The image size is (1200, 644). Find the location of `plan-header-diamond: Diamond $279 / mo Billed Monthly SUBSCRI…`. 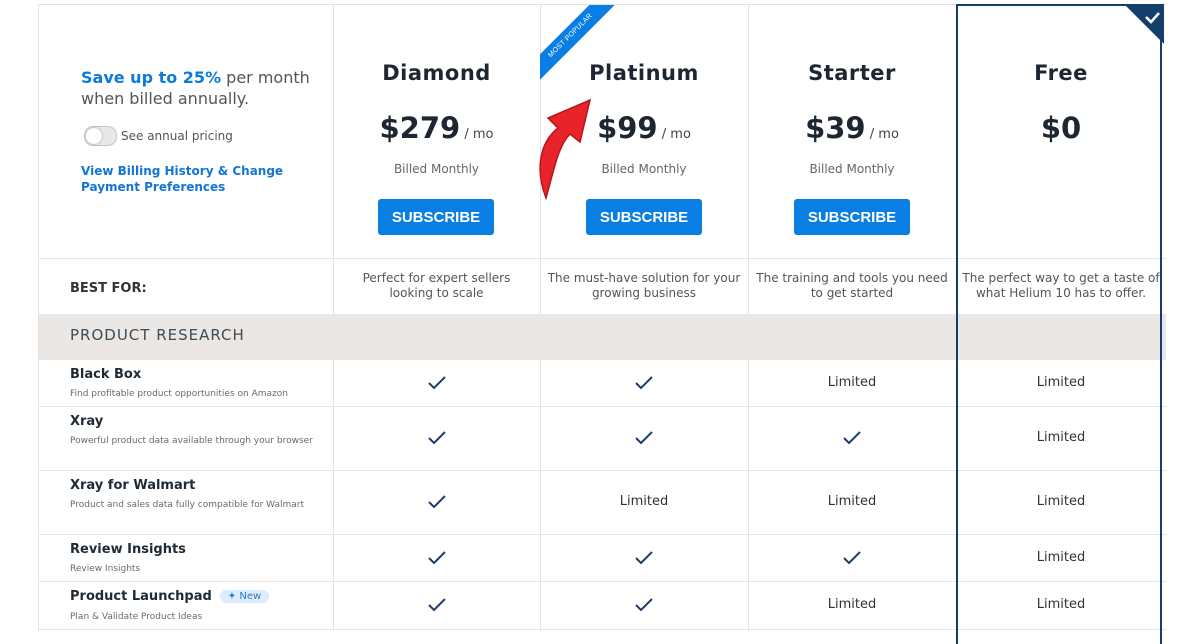

plan-header-diamond: Diamond $279 / mo Billed Monthly SUBSCRI… is located at coordinates (436, 131).